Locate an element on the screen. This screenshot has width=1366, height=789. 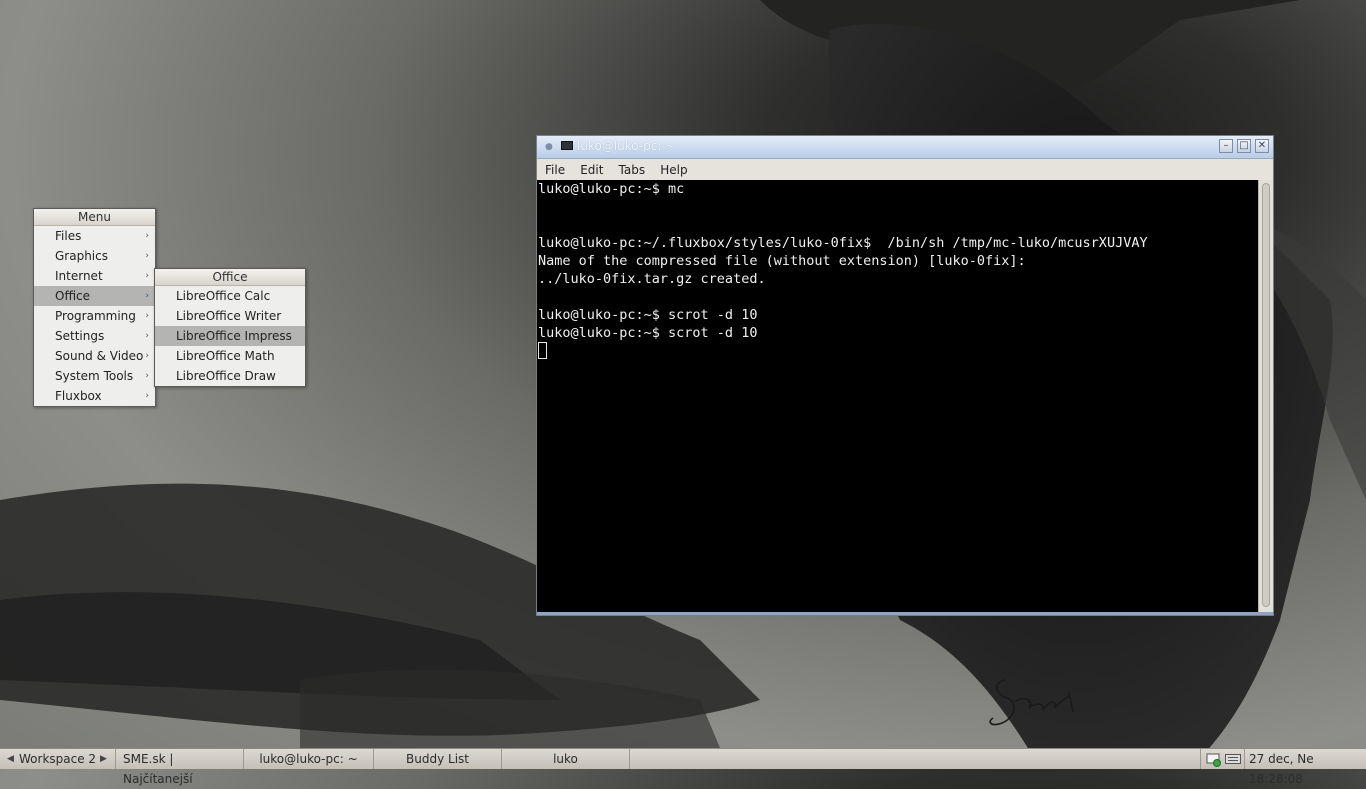
workspace-switcher: ◀ Workspace 2 ▶ is located at coordinates (58, 759).